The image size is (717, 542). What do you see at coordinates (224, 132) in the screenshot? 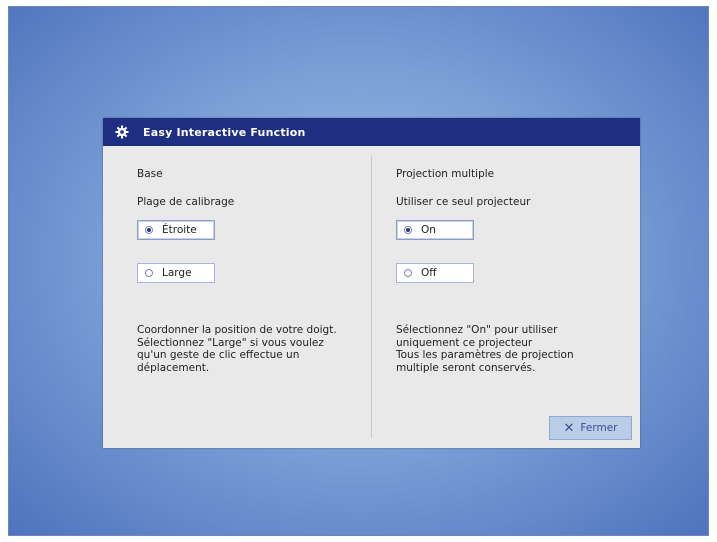
I see `dialog-title: Easy Interactive Function` at bounding box center [224, 132].